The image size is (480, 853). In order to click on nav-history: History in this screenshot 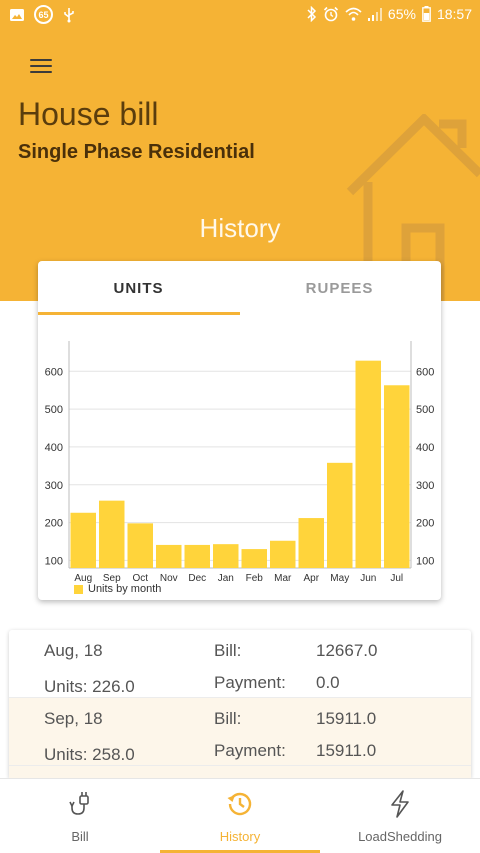, I will do `click(240, 816)`.